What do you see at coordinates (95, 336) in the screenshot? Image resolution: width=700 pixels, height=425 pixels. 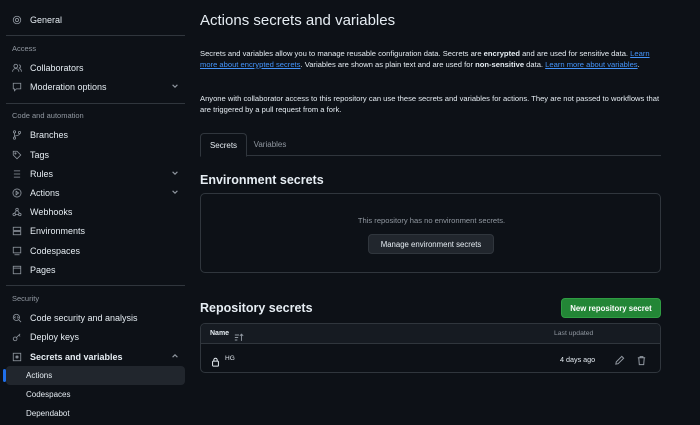 I see `sidebar-item-deploy-keys: Deploy keys` at bounding box center [95, 336].